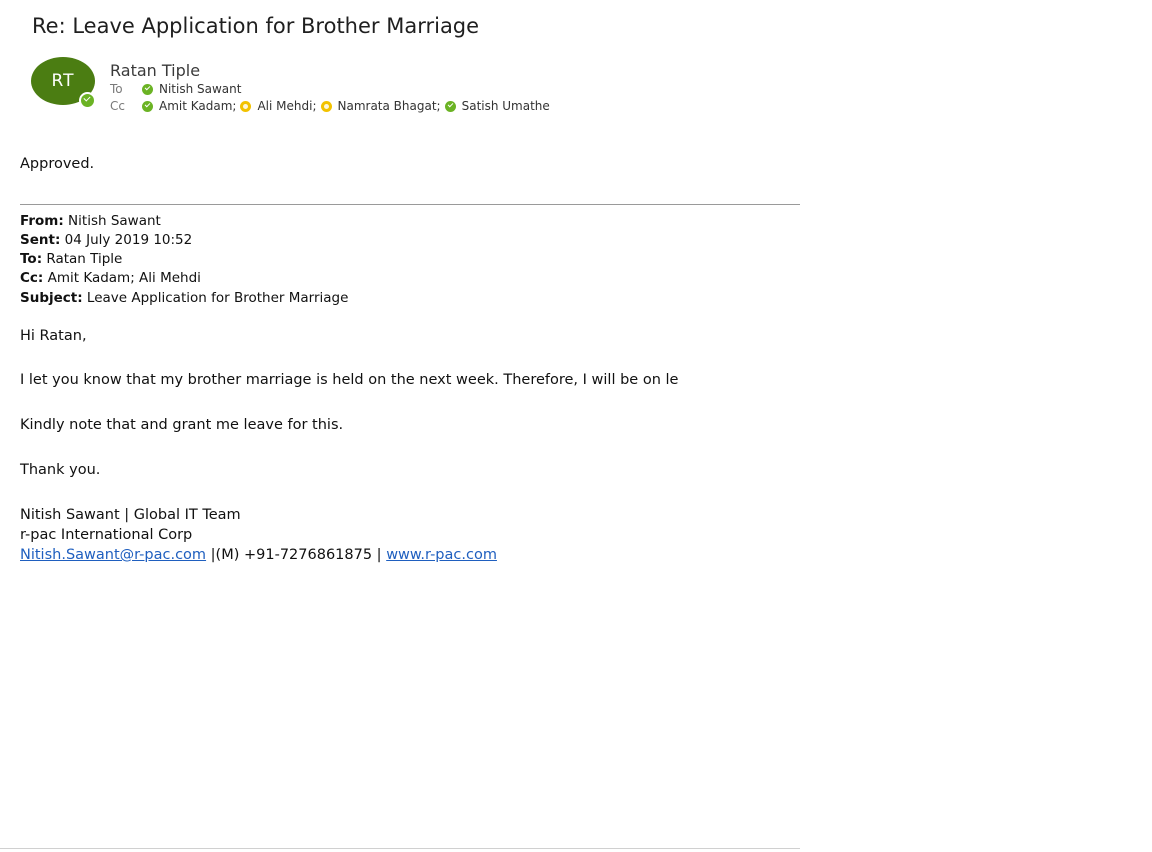 The width and height of the screenshot is (1152, 852). What do you see at coordinates (63, 81) in the screenshot?
I see `avatar-initials: RT` at bounding box center [63, 81].